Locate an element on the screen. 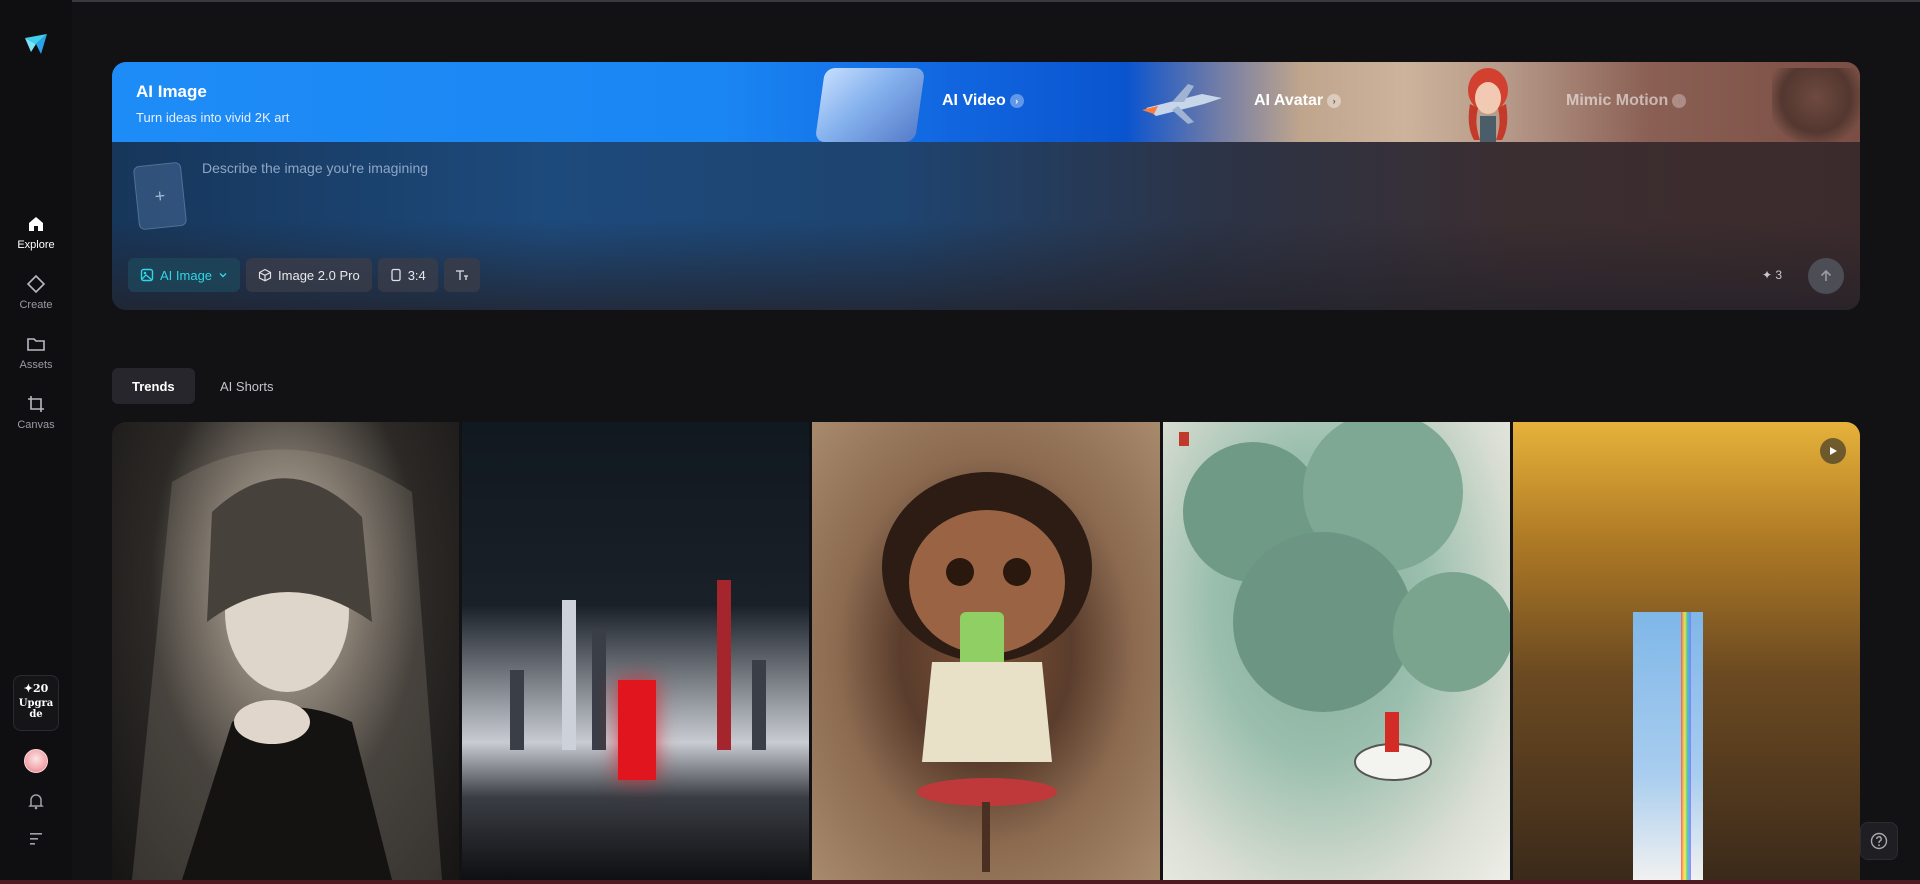  model-select: Image 2.0 Pro is located at coordinates (309, 275).